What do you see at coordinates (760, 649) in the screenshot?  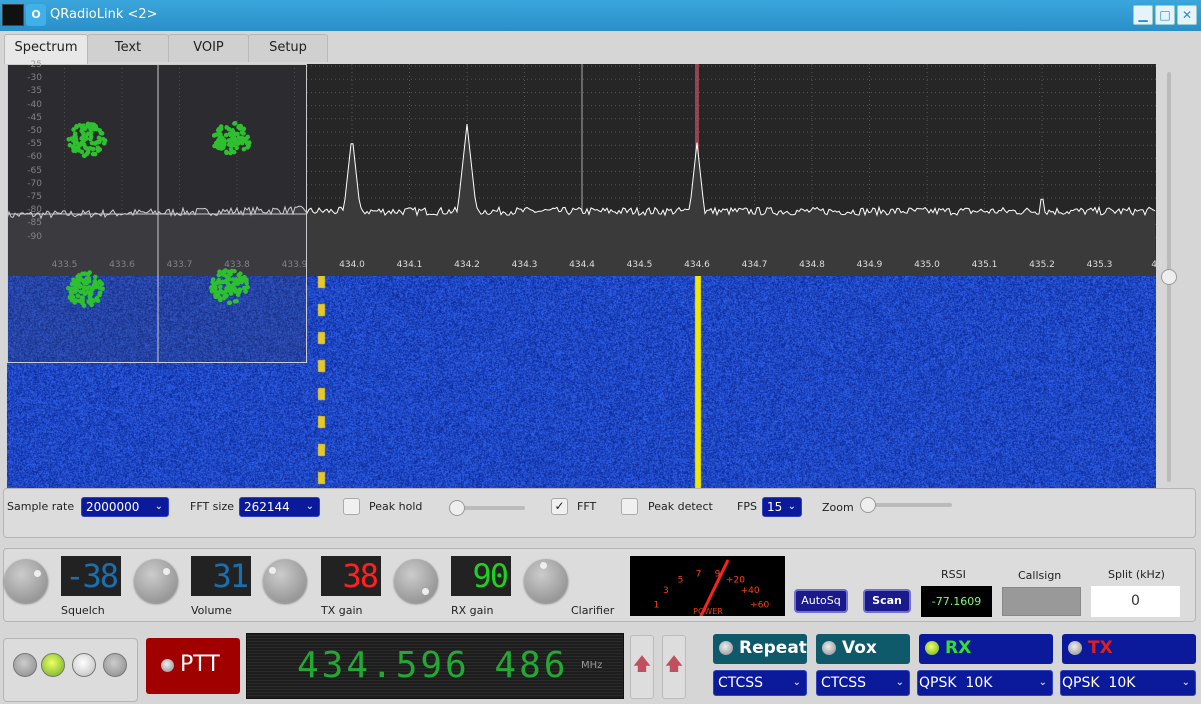 I see `repeat-button: Repeat` at bounding box center [760, 649].